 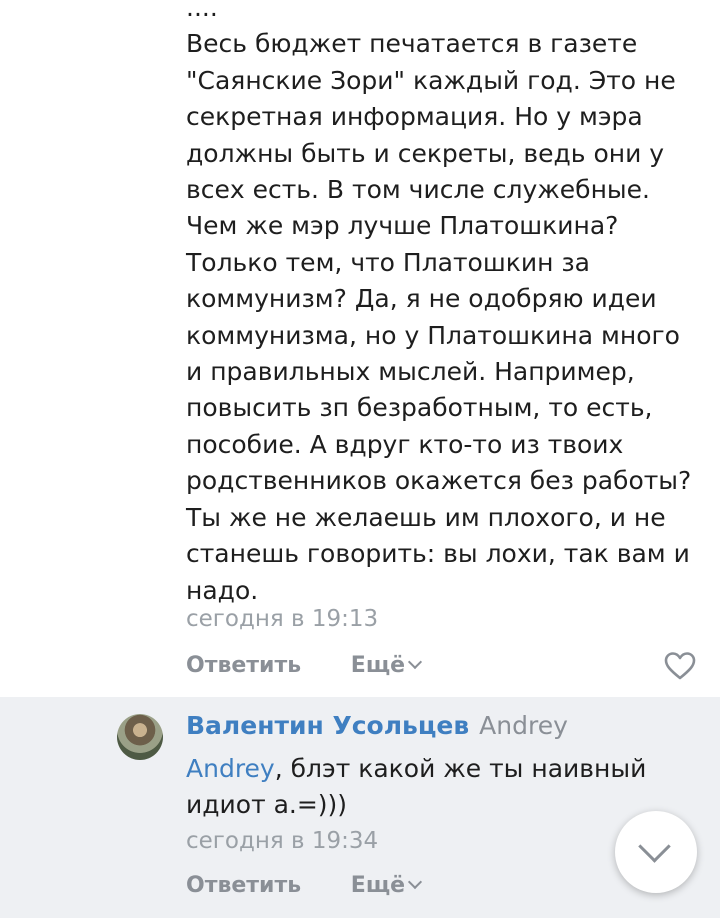 I want to click on comment-line: коммунизм? Да, я не одобряю идеи, so click(x=421, y=299).